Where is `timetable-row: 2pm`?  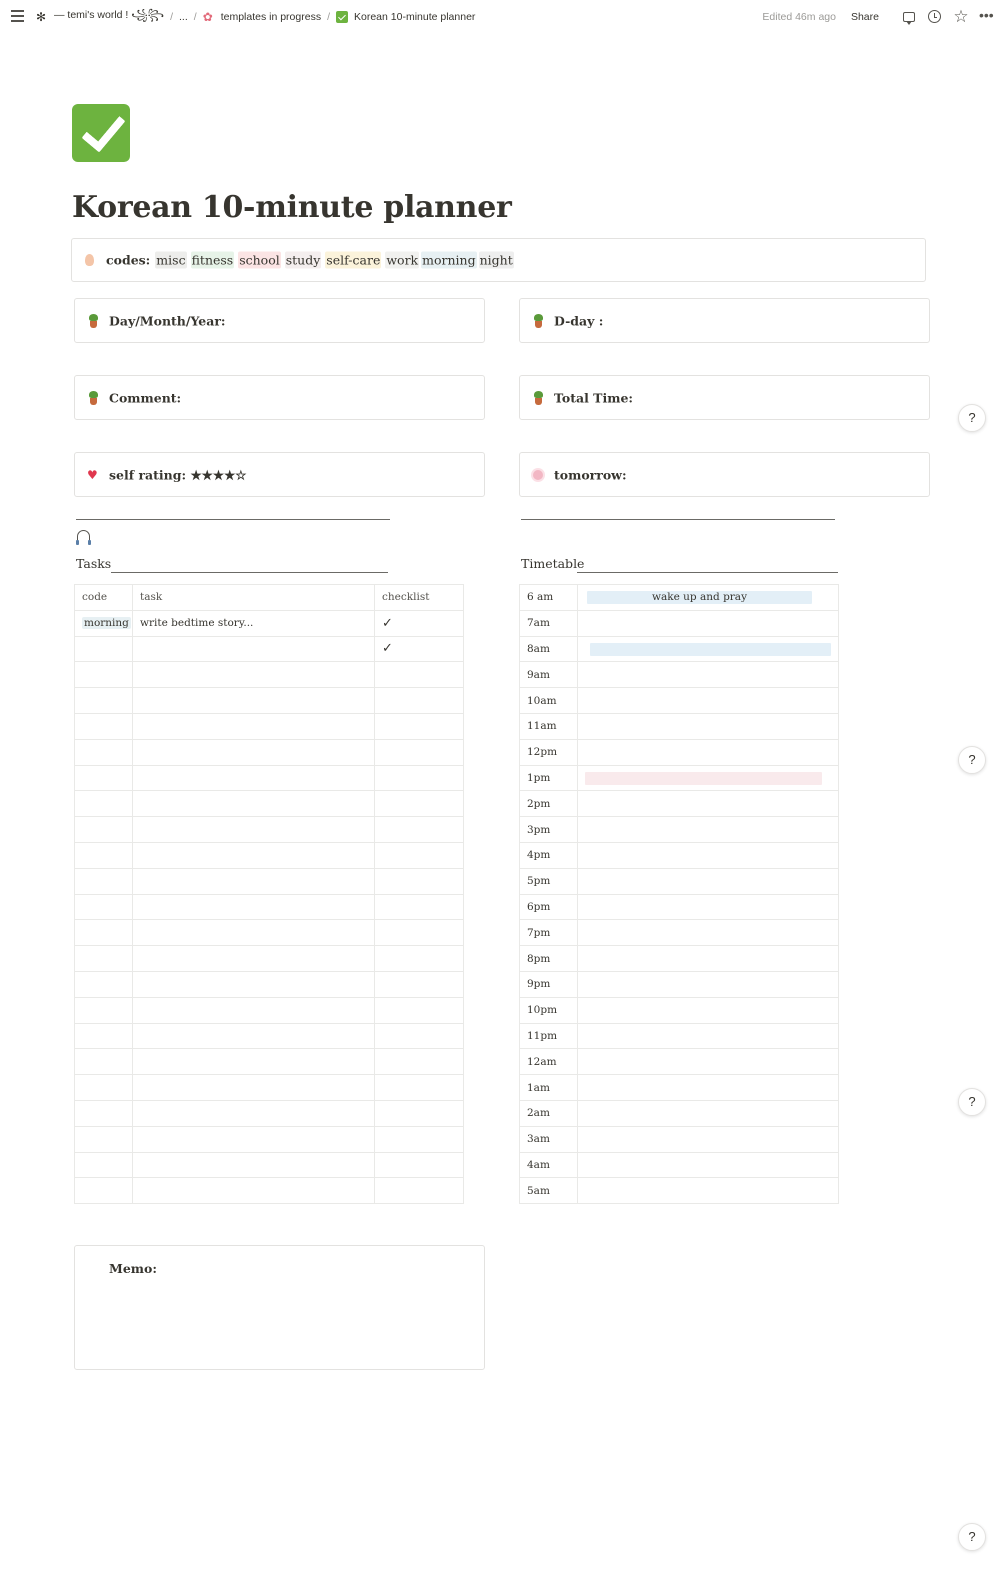 timetable-row: 2pm is located at coordinates (679, 804).